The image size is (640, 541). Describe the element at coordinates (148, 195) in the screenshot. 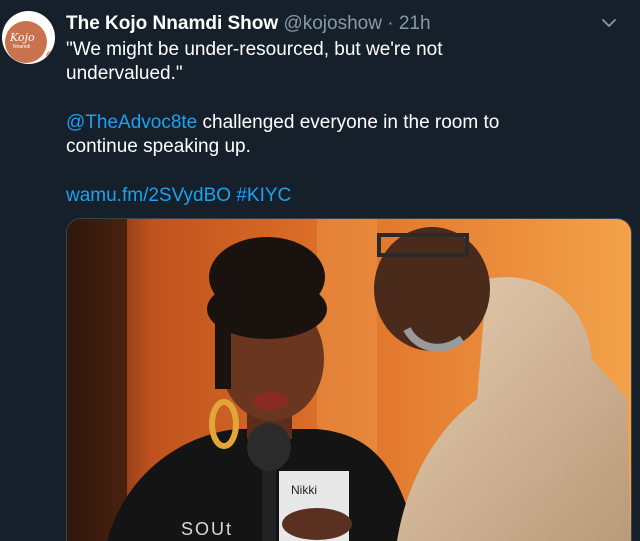

I see `url-link: wamu.fm/2SVydBO` at that location.